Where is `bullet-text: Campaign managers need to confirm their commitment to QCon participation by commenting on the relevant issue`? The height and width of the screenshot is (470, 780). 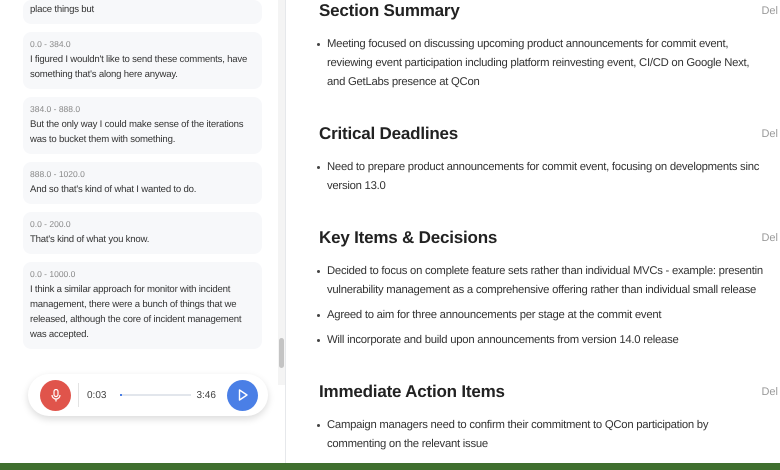
bullet-text: Campaign managers need to confirm their commitment to QCon participation by commenting on the relevant issue is located at coordinates (517, 435).